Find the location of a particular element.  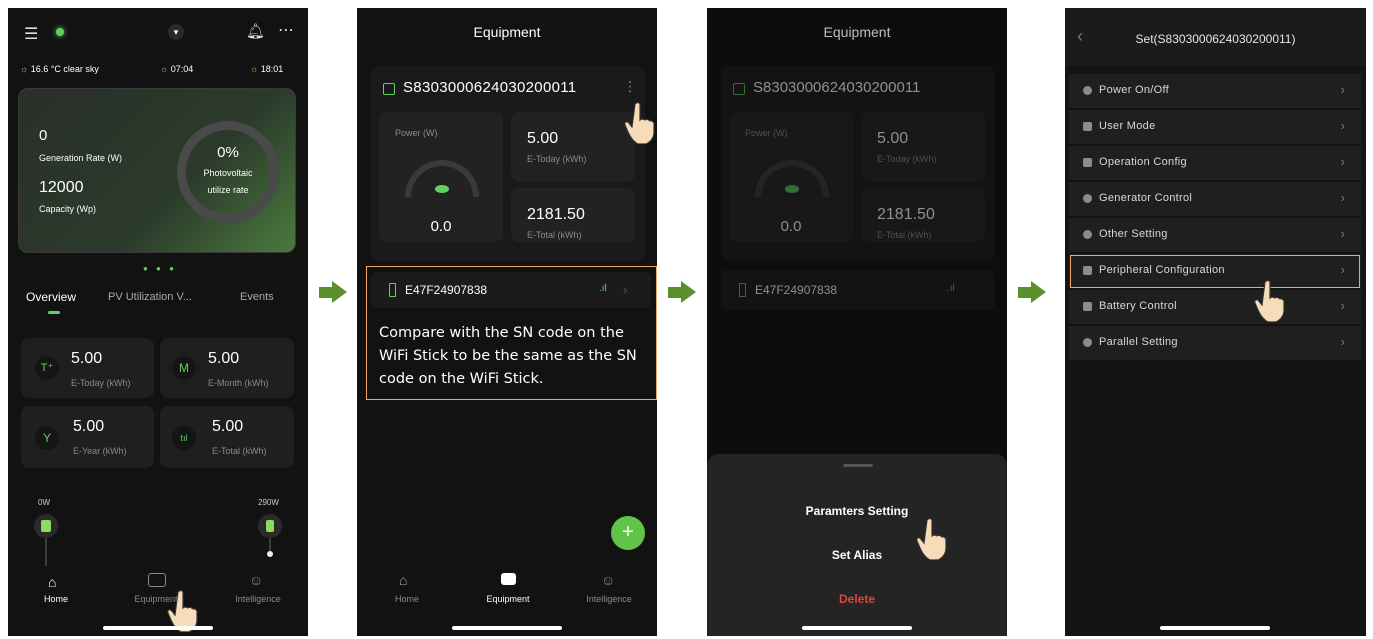

wifi-stick-sn: E47F24907838 is located at coordinates (446, 290).